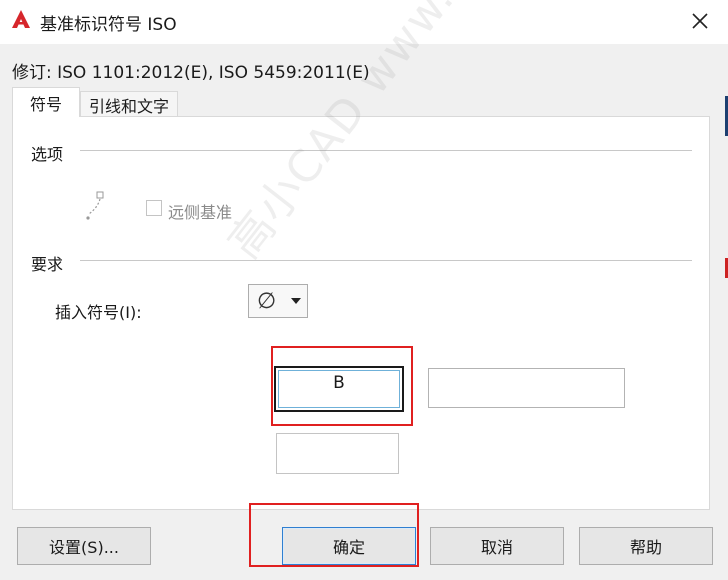  I want to click on close-button, so click(700, 21).